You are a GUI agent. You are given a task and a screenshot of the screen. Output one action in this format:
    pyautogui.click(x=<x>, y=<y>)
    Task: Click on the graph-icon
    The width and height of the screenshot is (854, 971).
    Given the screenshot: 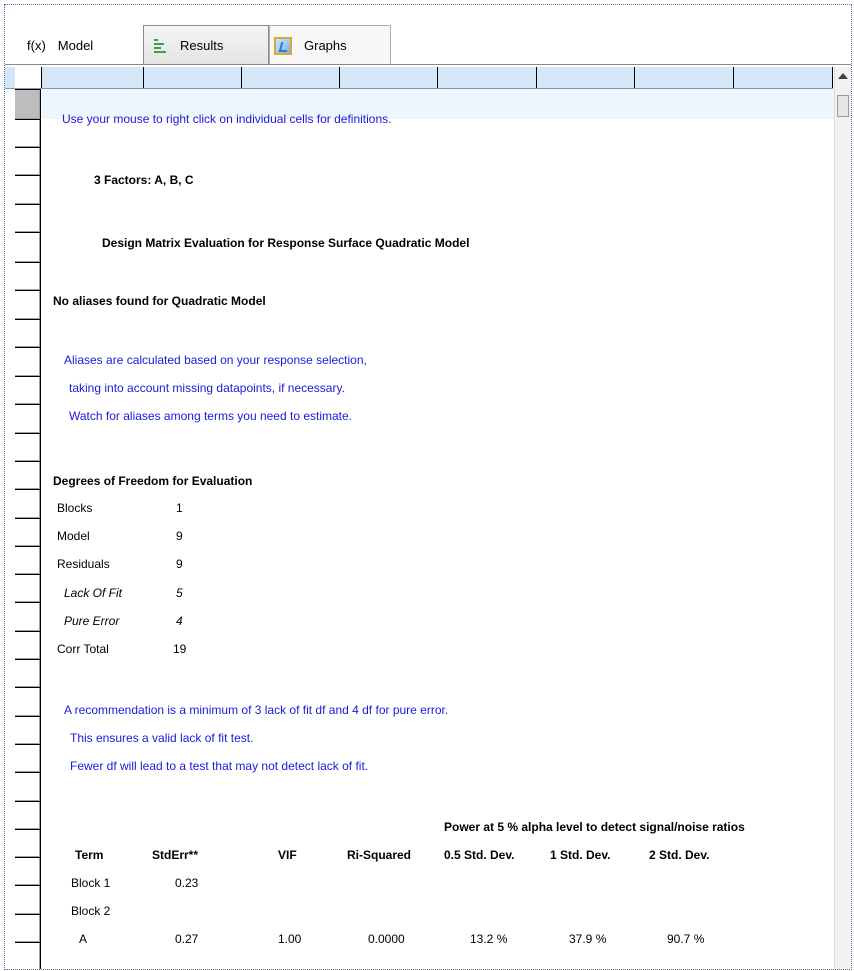 What is the action you would take?
    pyautogui.click(x=283, y=45)
    